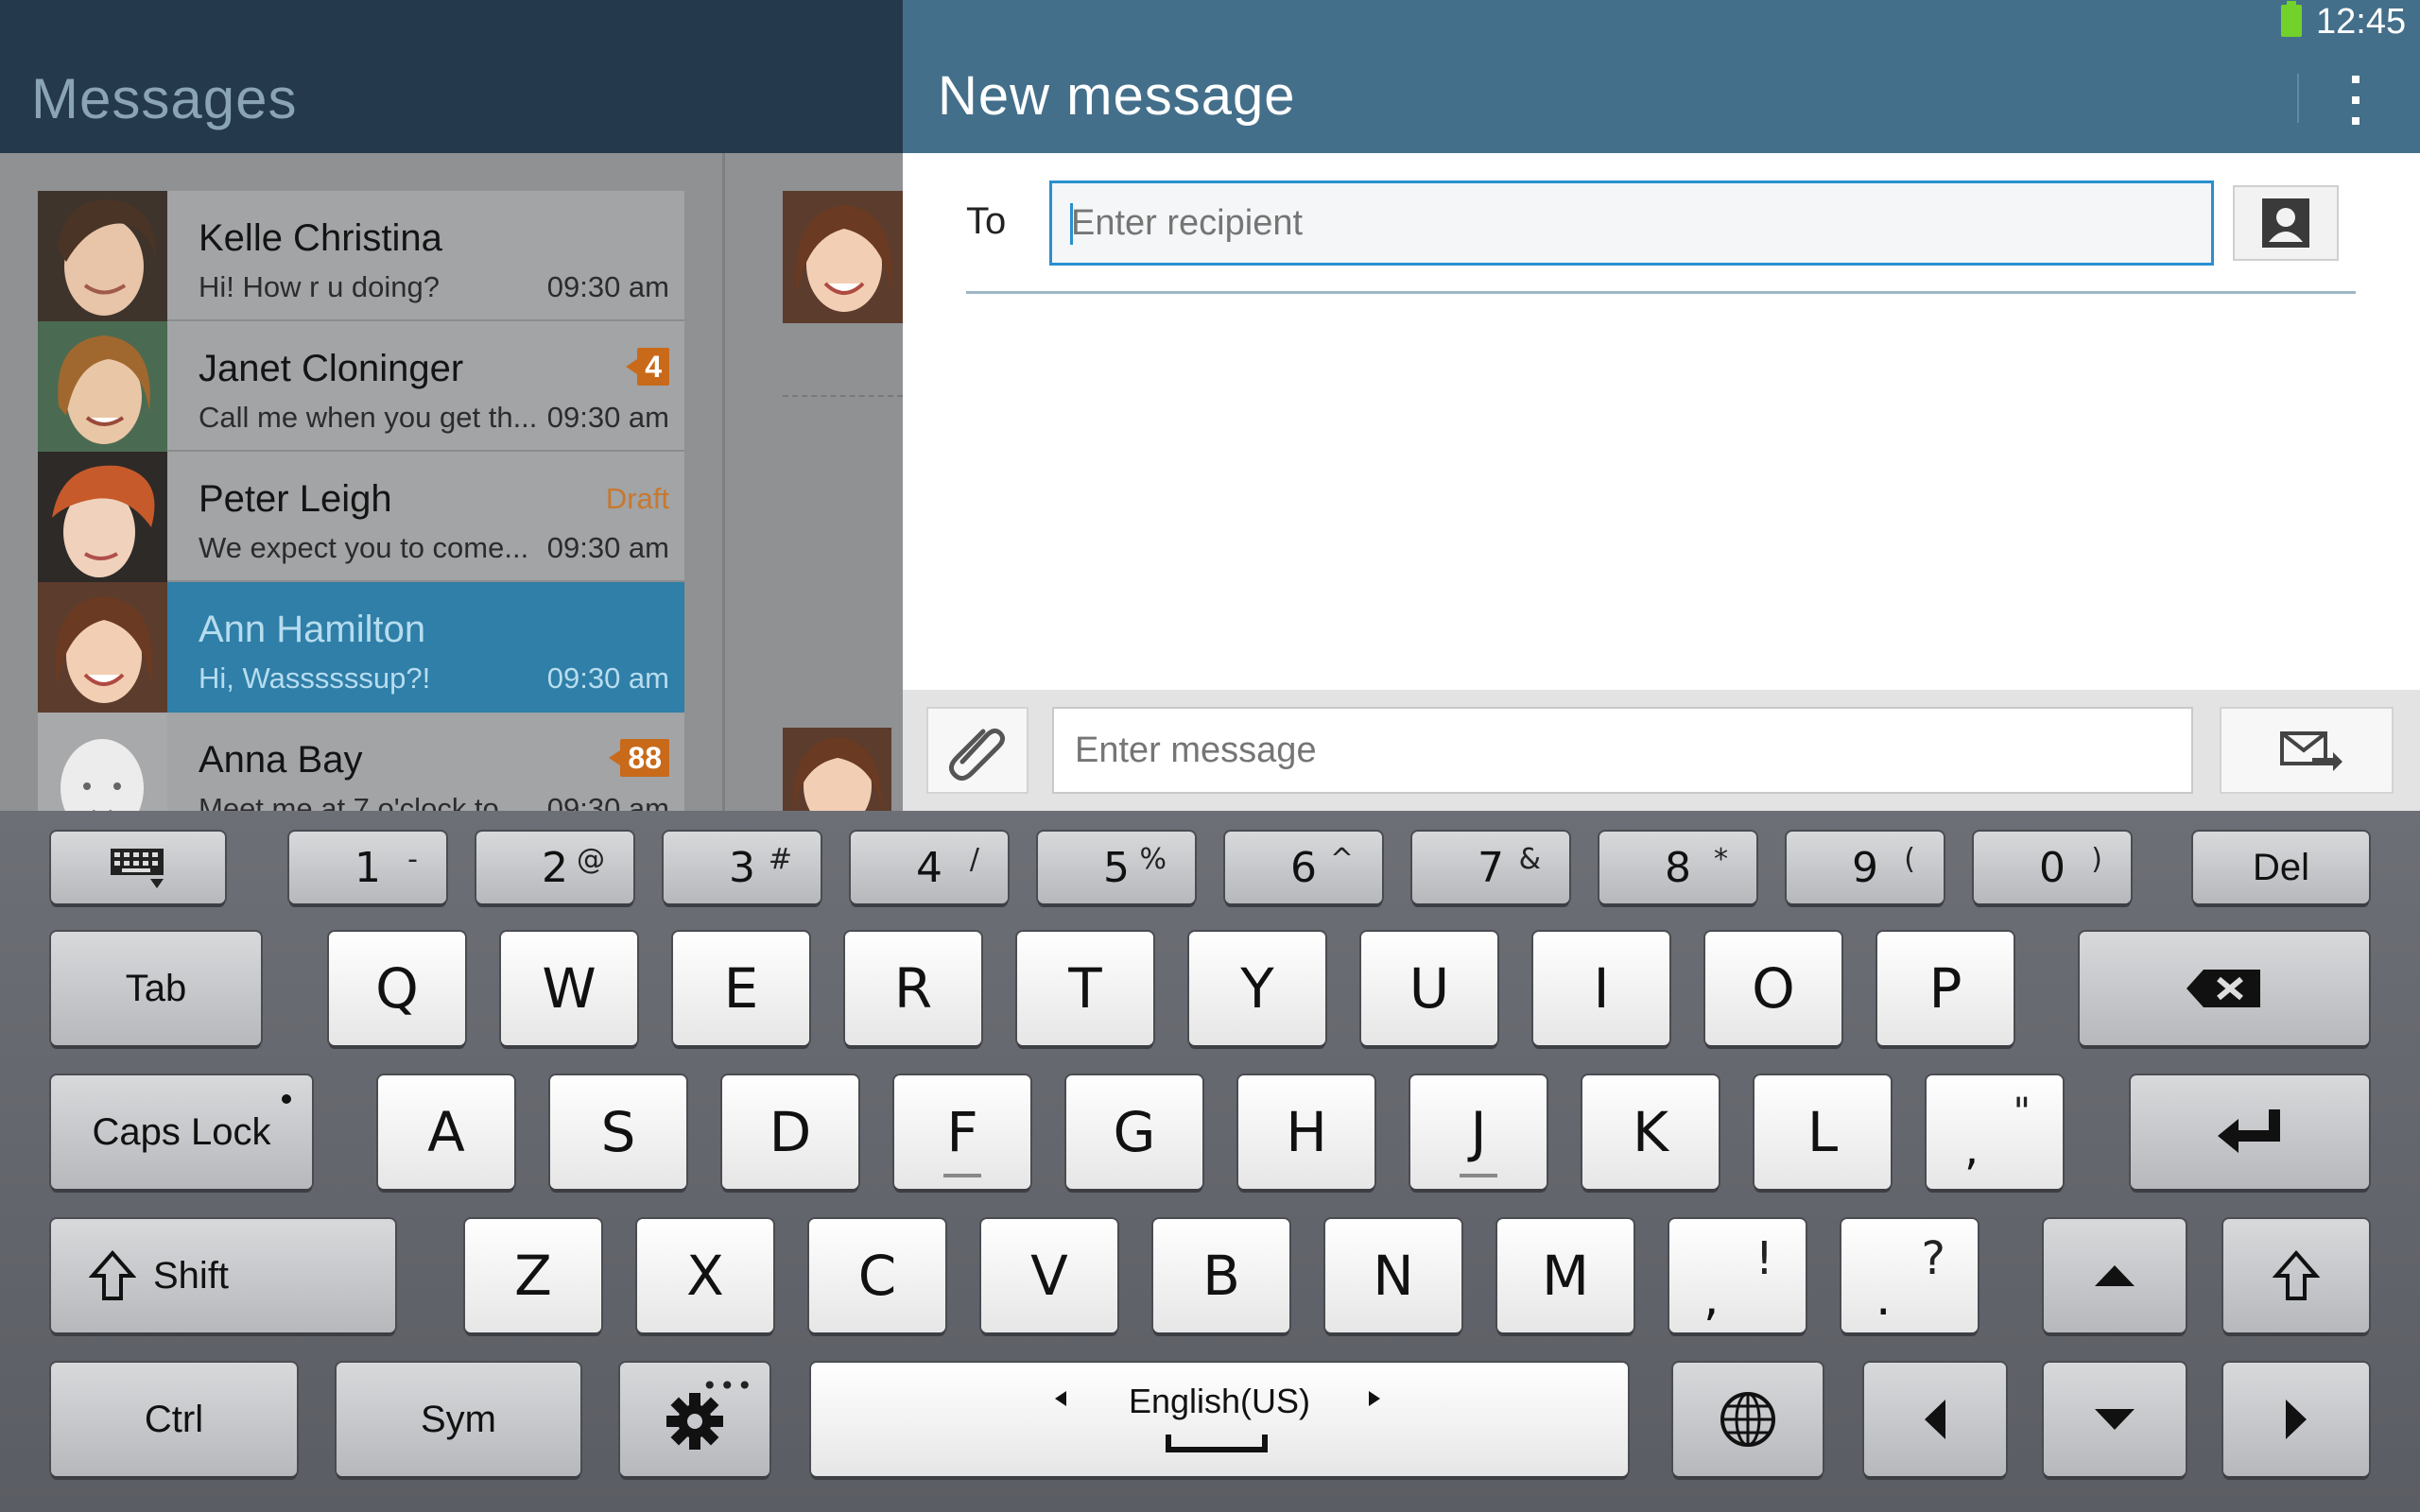 This screenshot has width=2420, height=1512. Describe the element at coordinates (103, 647) in the screenshot. I see `avatar` at that location.